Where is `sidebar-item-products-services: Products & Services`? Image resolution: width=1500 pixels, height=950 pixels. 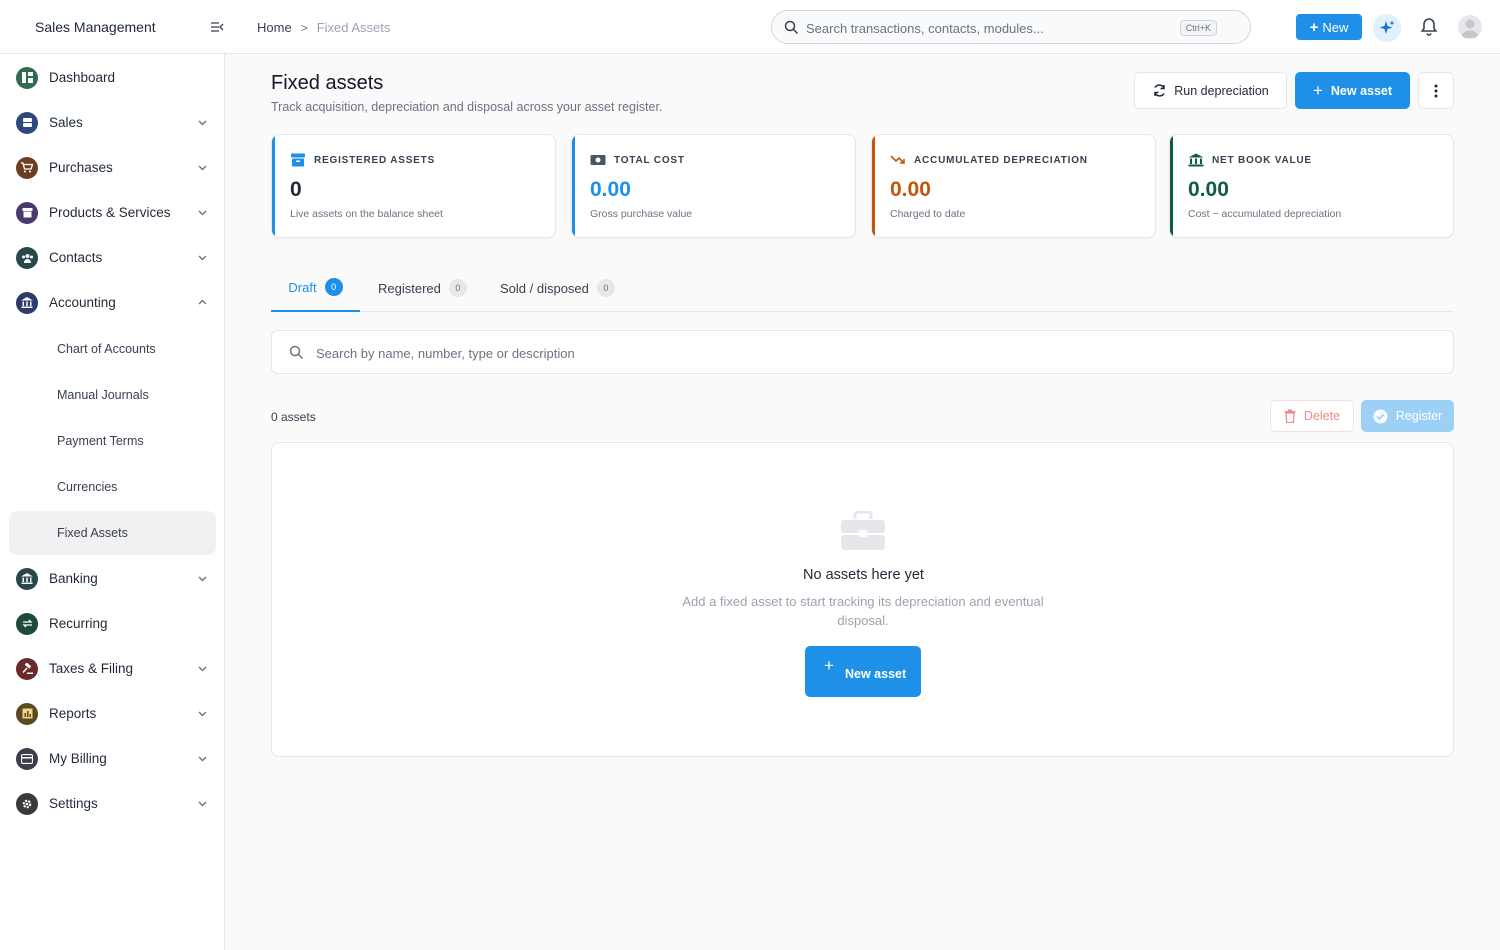
sidebar-item-products-services: Products & Services is located at coordinates (112, 212).